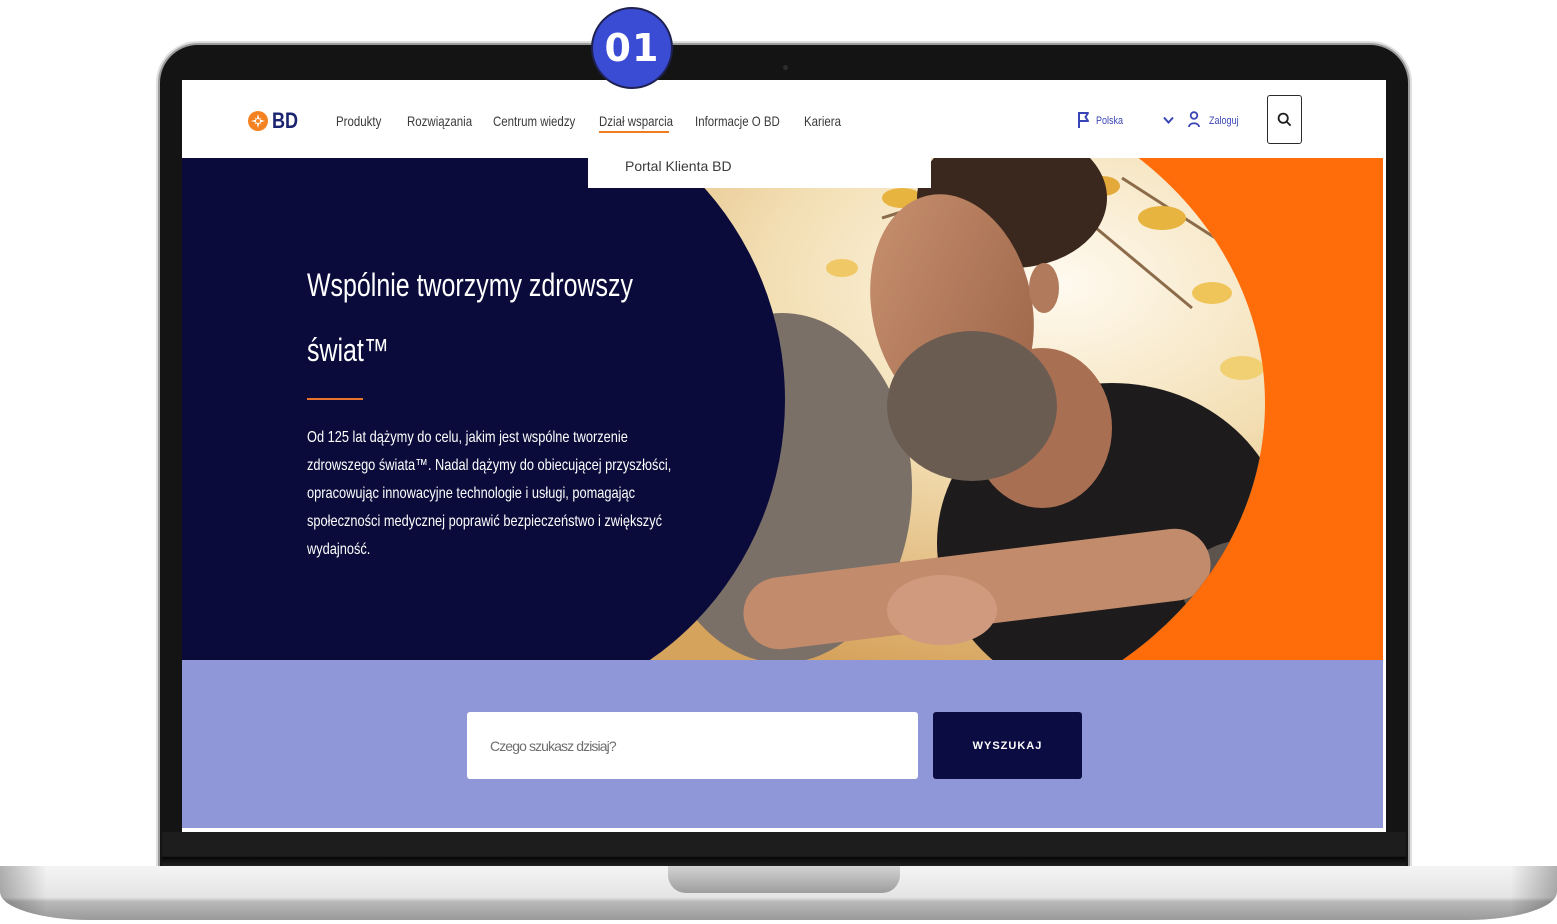 The image size is (1557, 924). I want to click on active-nav-underline, so click(634, 132).